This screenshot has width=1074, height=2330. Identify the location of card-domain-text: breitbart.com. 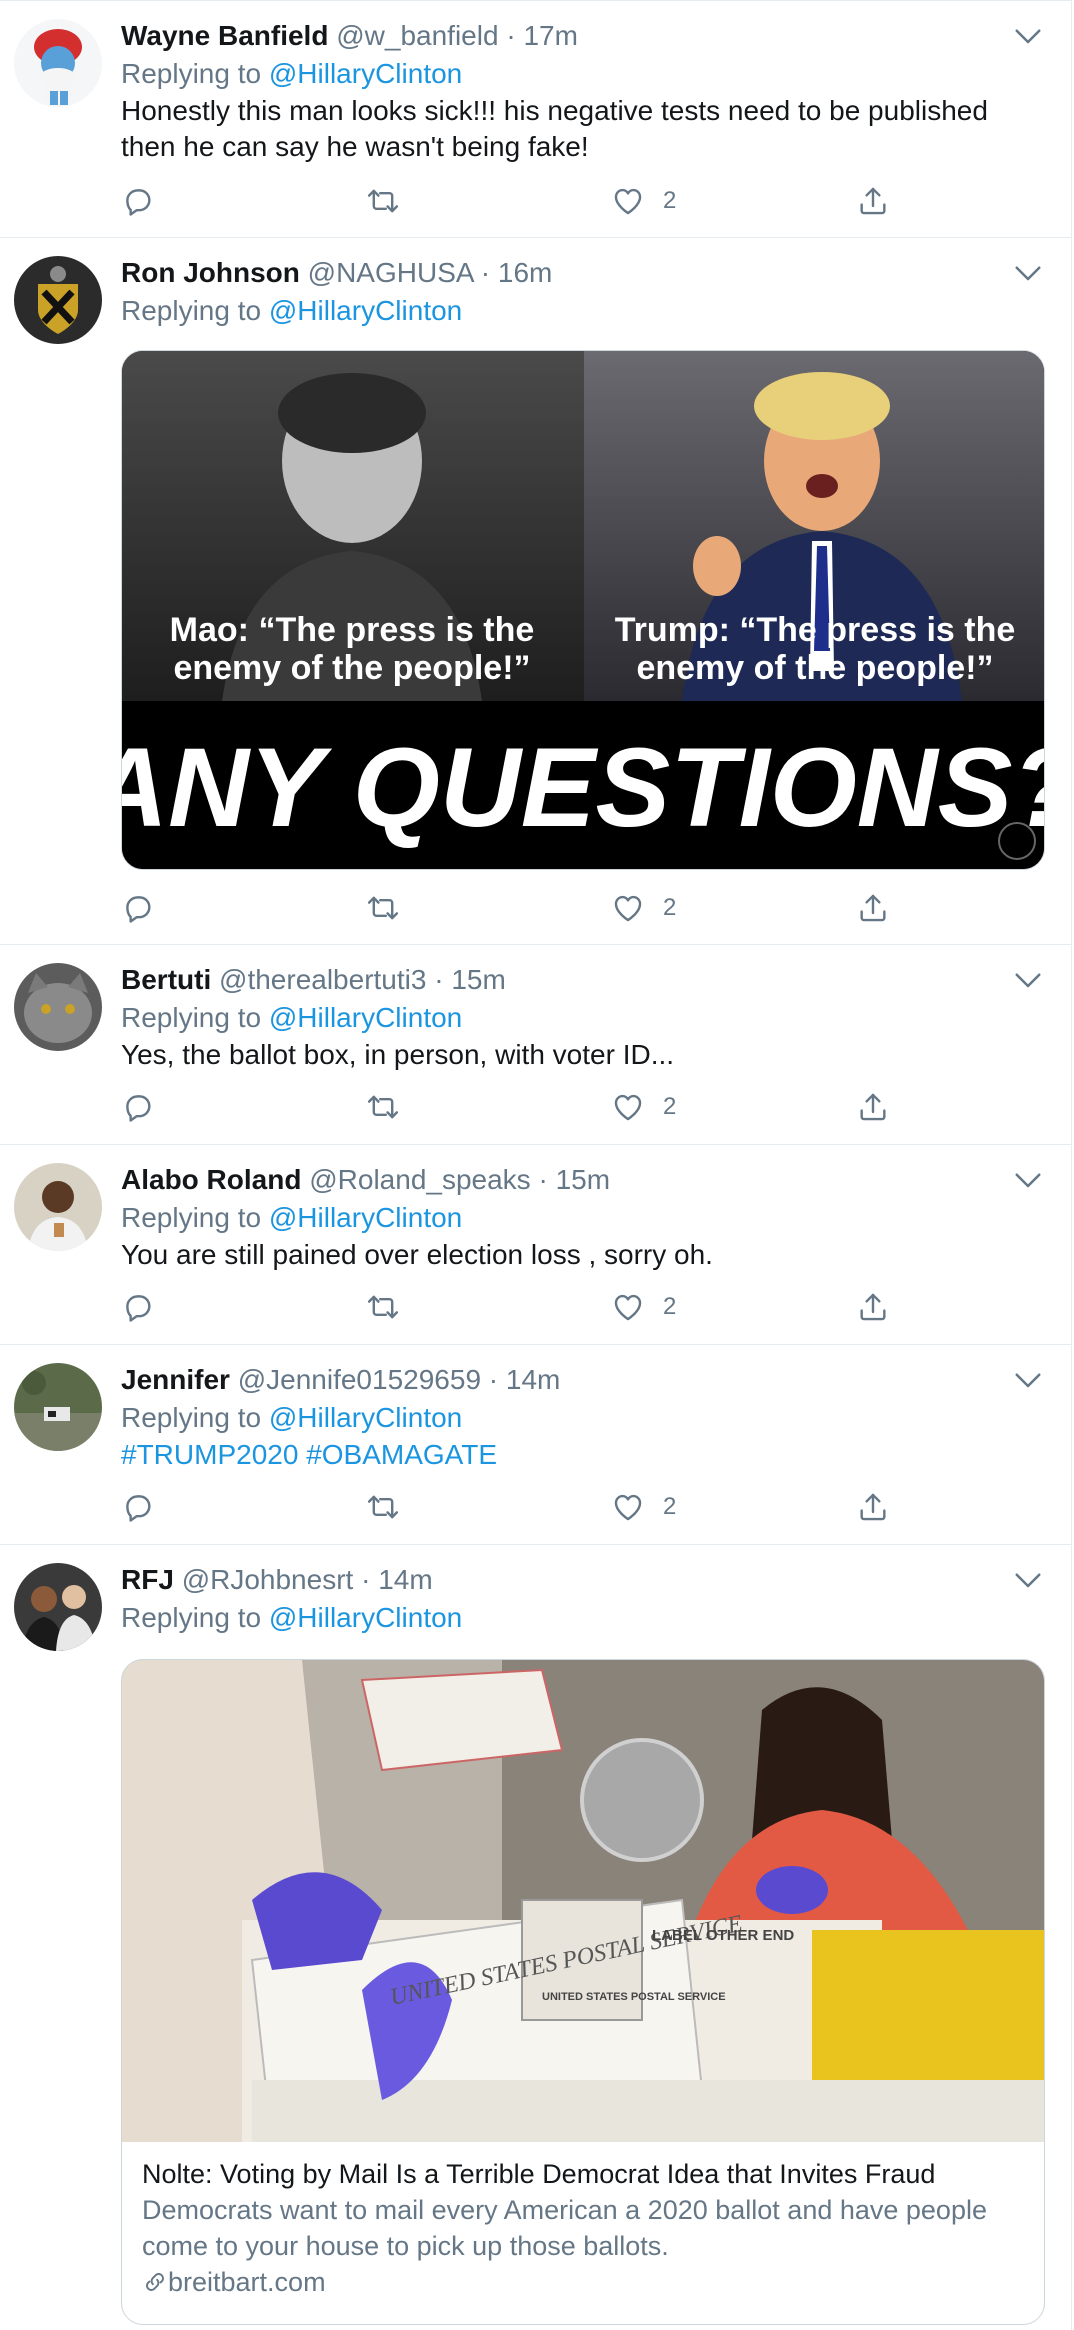
(247, 2282).